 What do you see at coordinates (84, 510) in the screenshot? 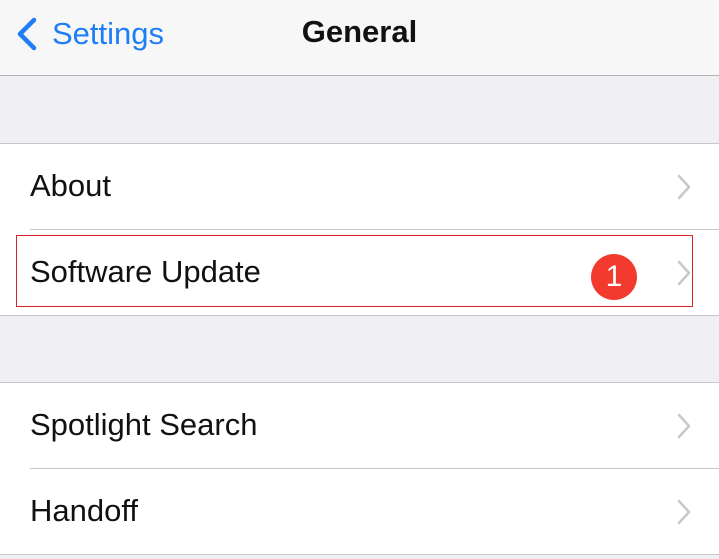
I see `handoff-label: Handoff` at bounding box center [84, 510].